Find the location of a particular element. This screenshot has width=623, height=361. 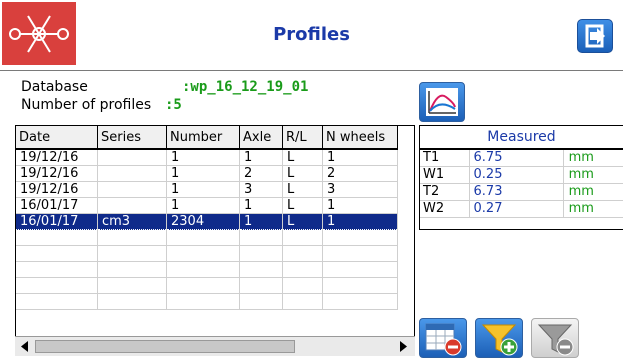

measure-name: T1 is located at coordinates (445, 158).